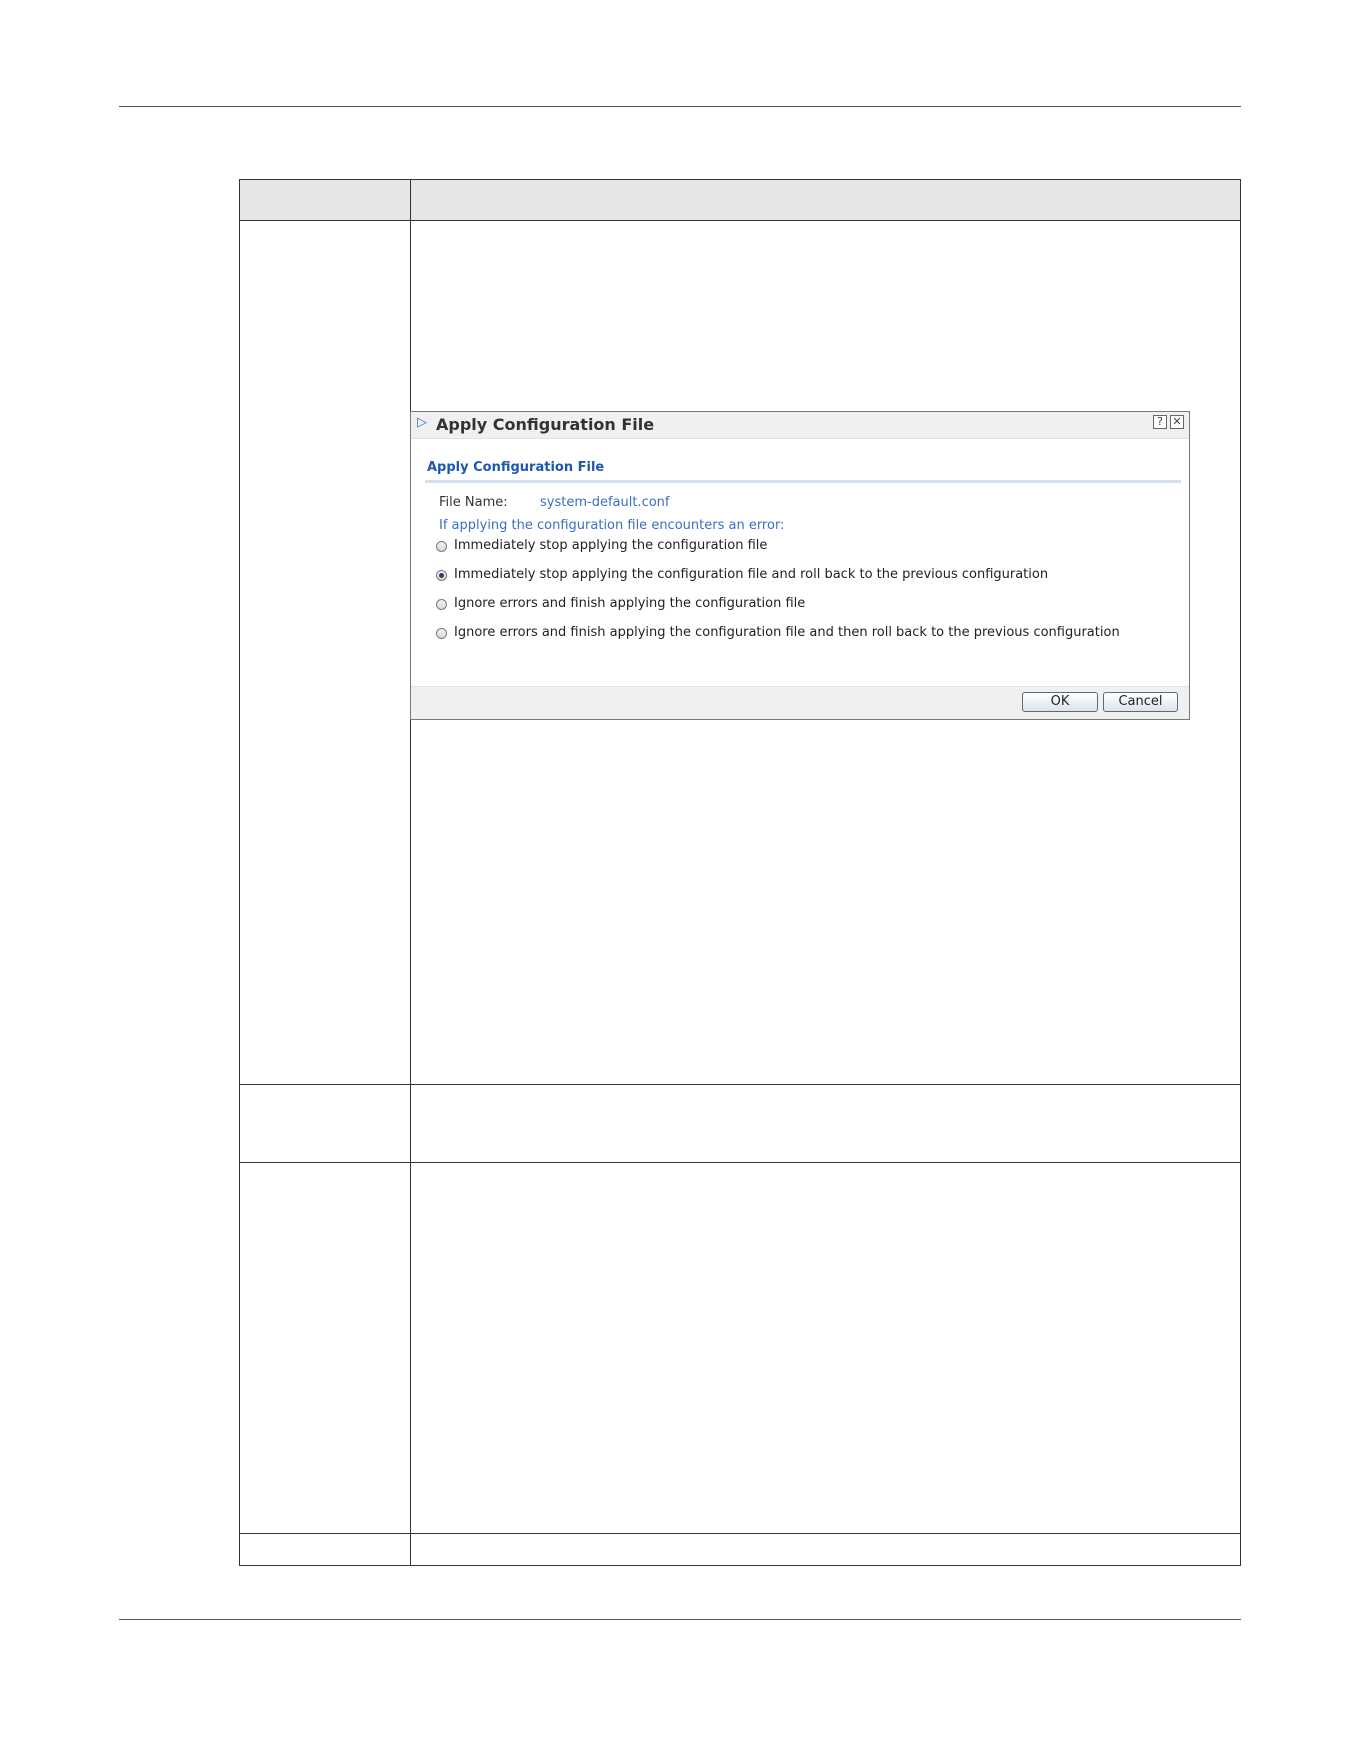 This screenshot has height=1761, width=1361. I want to click on triangle-arrow-icon: ▷, so click(422, 422).